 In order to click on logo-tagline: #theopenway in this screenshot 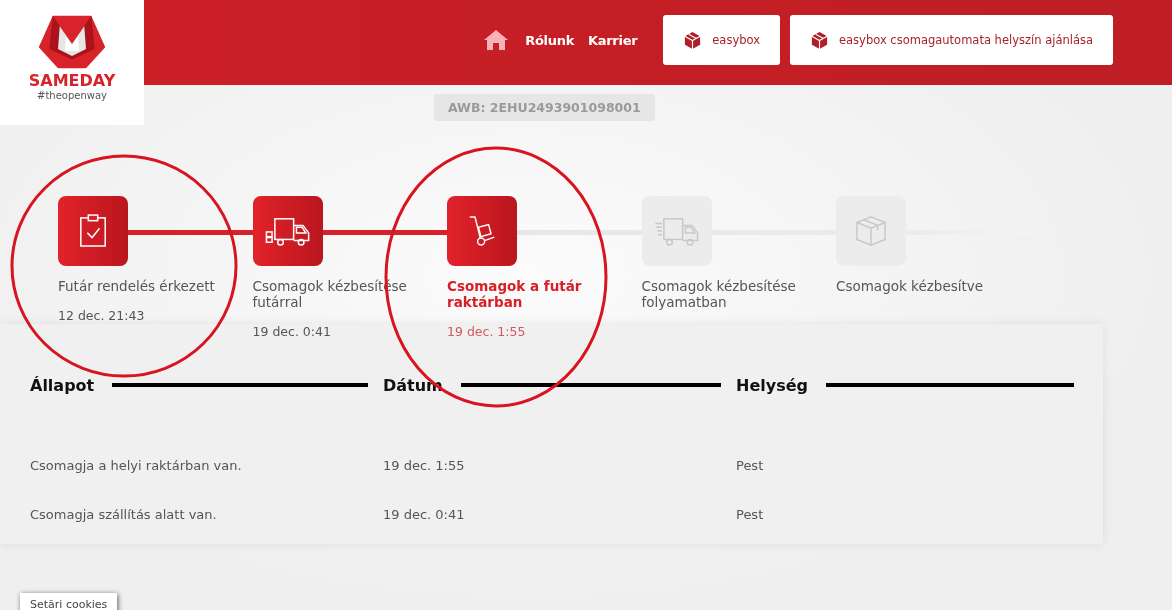, I will do `click(72, 95)`.